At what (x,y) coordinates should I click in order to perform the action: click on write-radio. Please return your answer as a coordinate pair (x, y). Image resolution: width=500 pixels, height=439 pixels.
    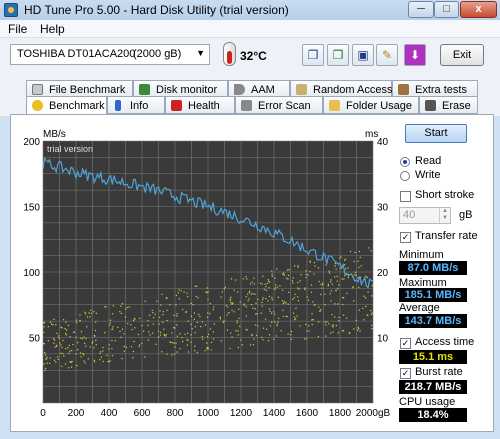
    Looking at the image, I should click on (405, 176).